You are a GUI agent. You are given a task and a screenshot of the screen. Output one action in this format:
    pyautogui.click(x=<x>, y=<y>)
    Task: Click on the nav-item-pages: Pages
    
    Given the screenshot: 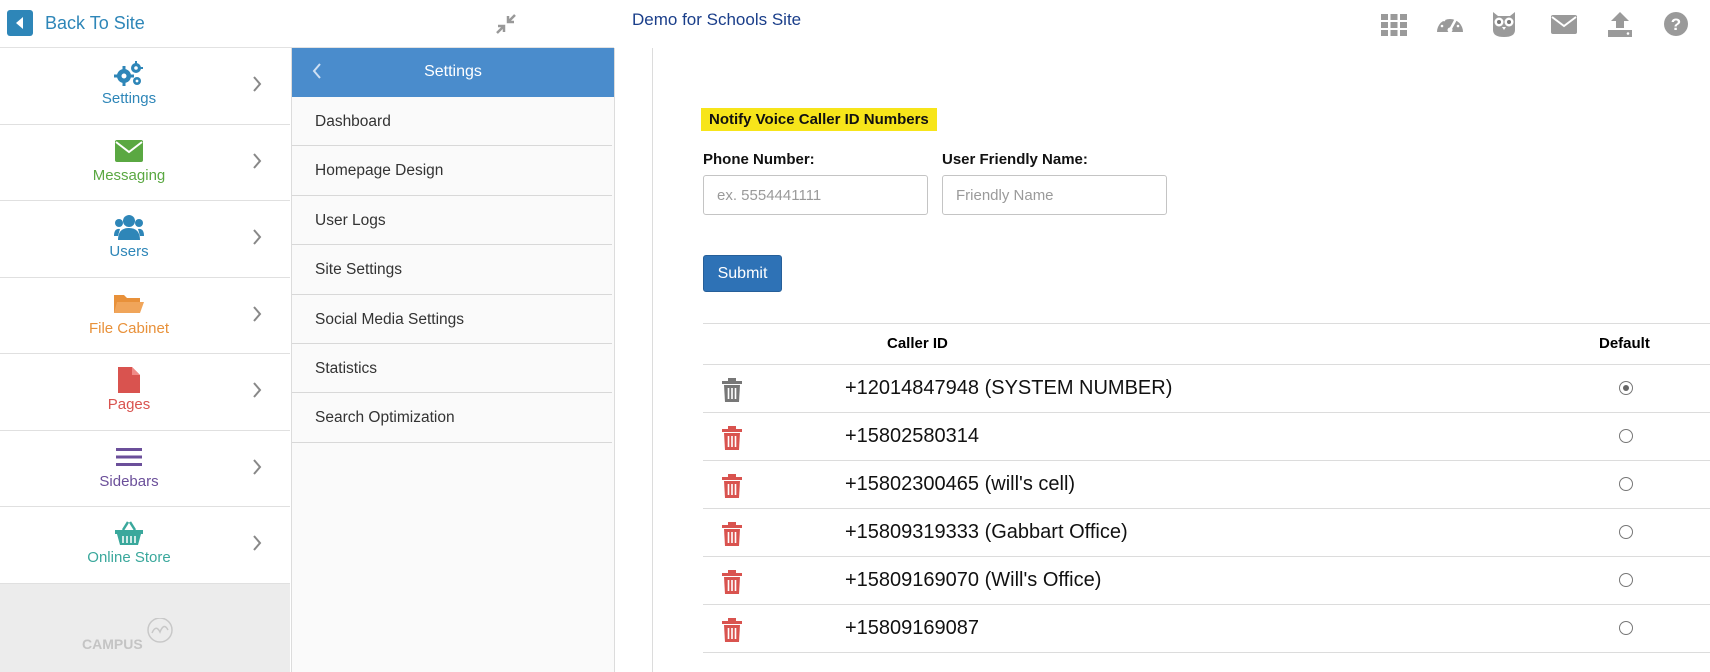 What is the action you would take?
    pyautogui.click(x=145, y=392)
    